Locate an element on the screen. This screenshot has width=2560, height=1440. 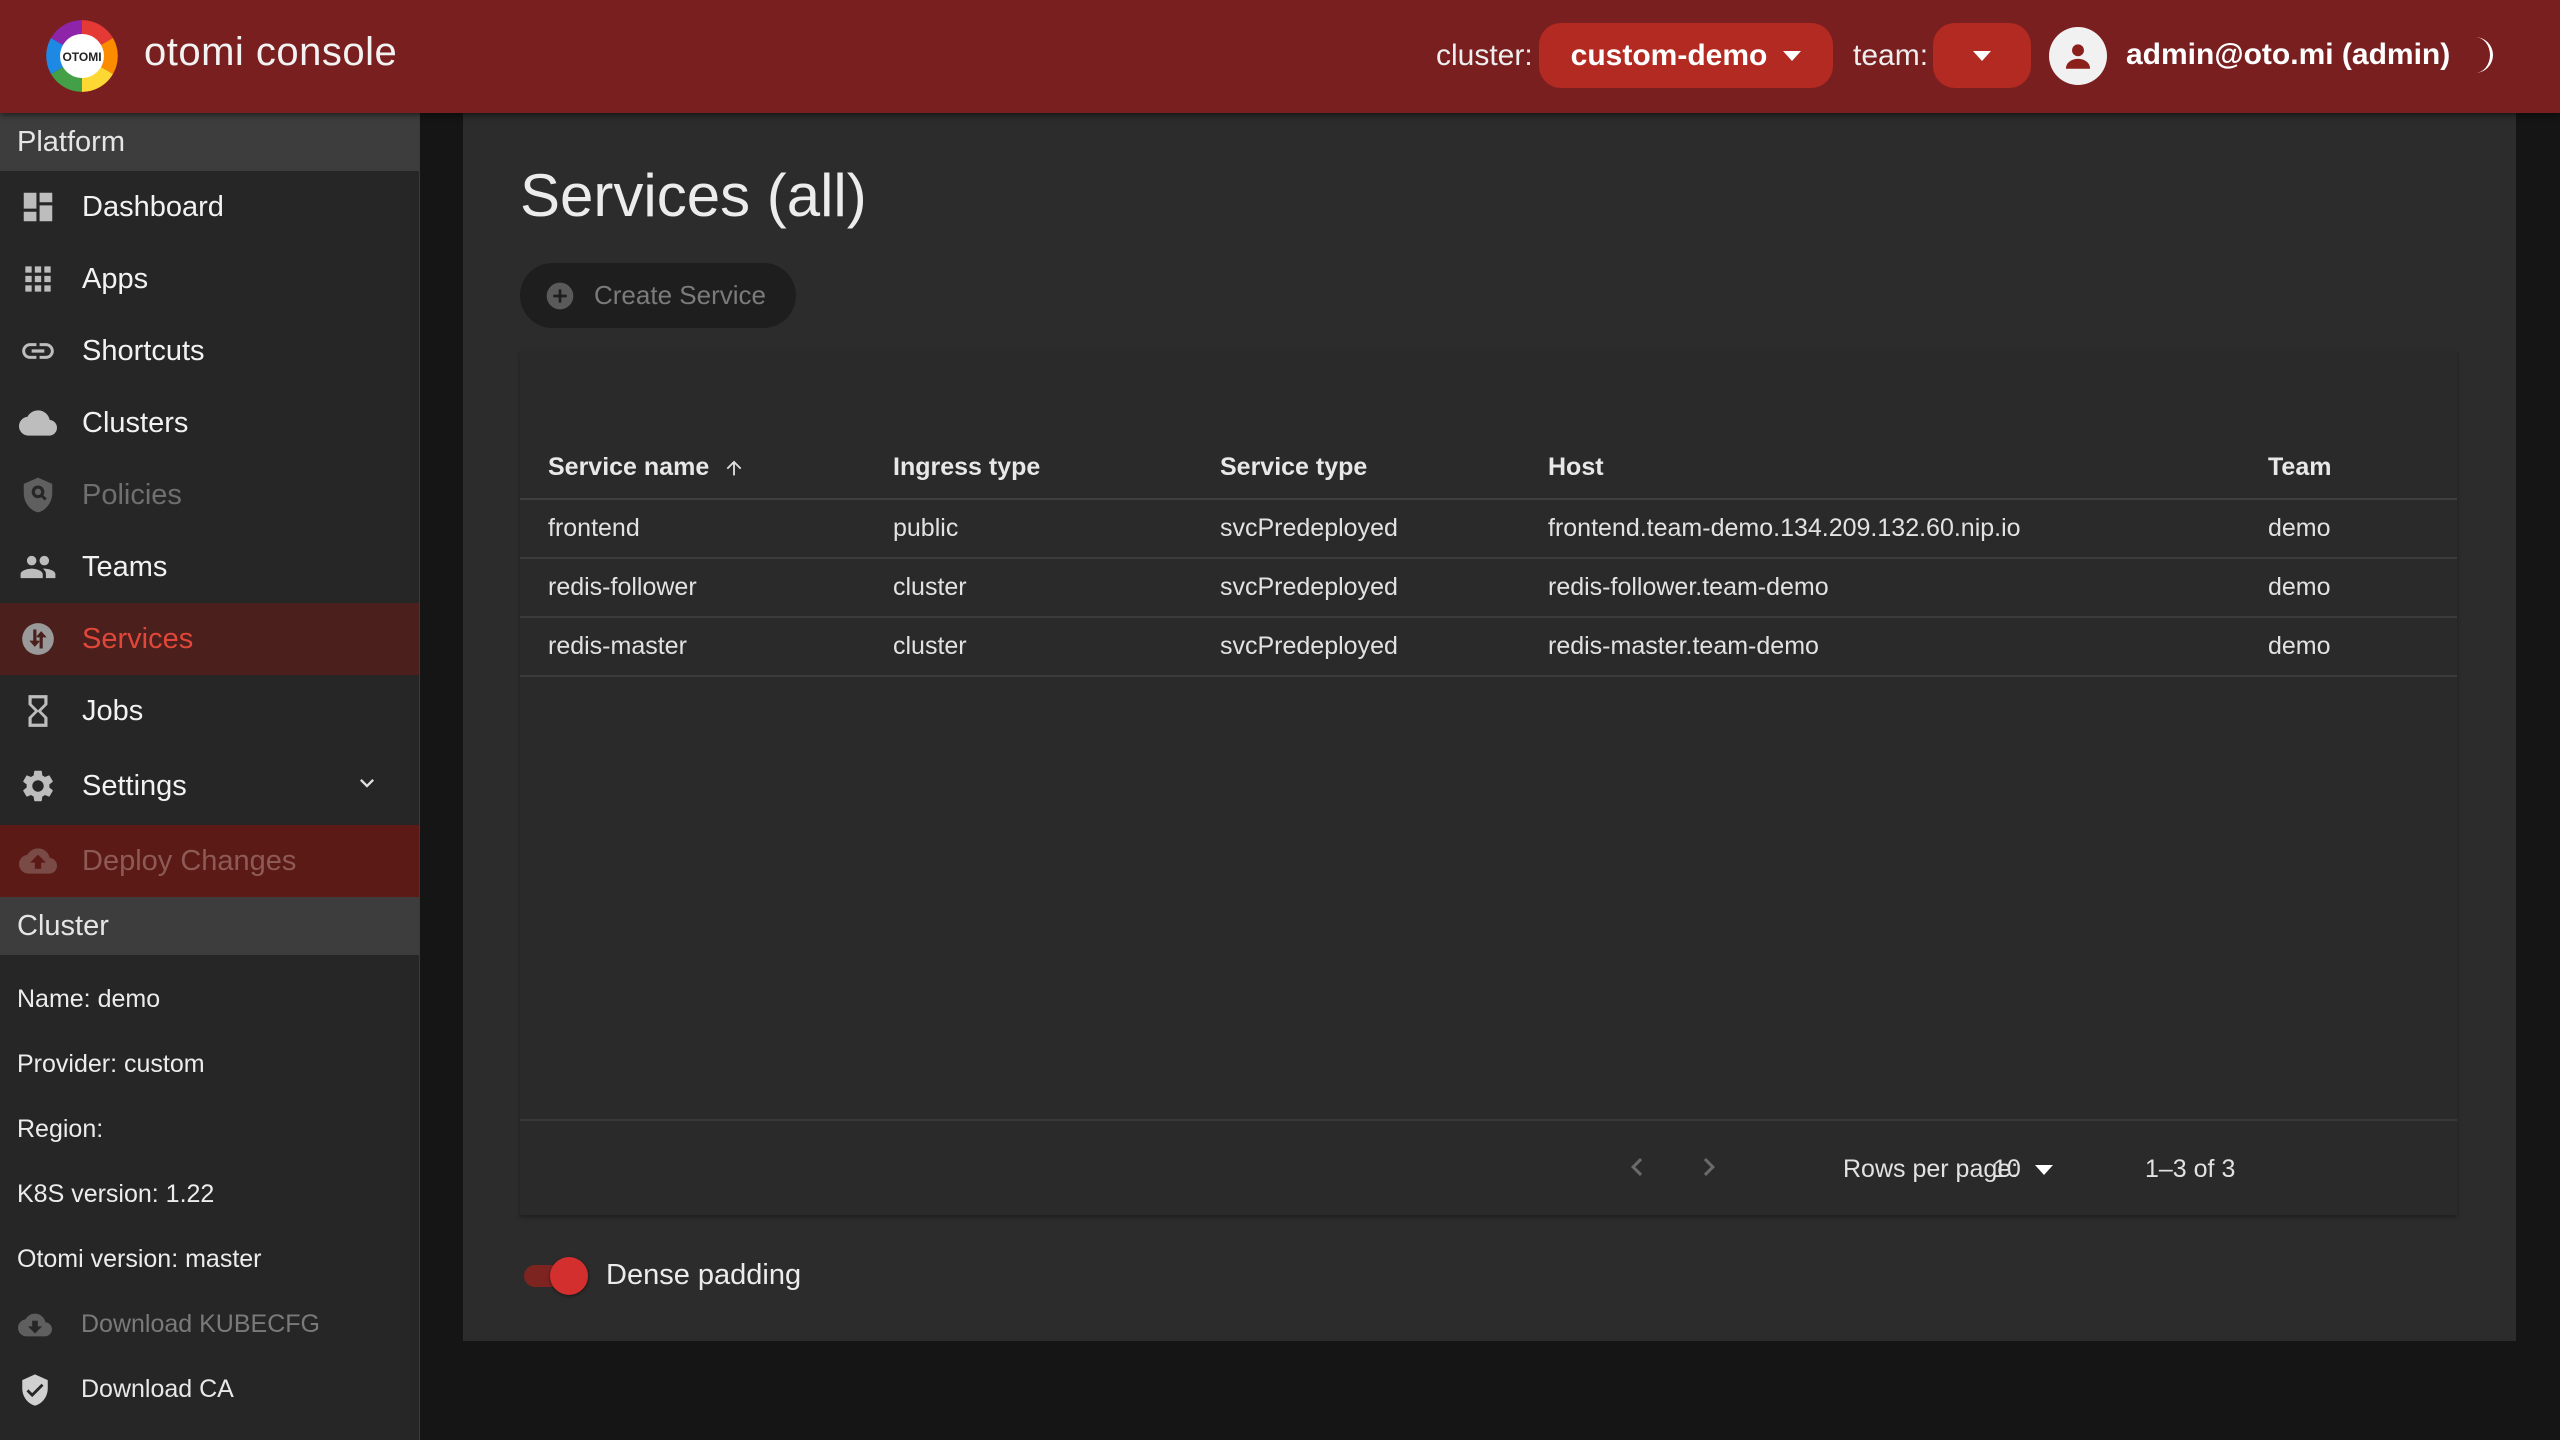
apps-grid-icon is located at coordinates (38, 279).